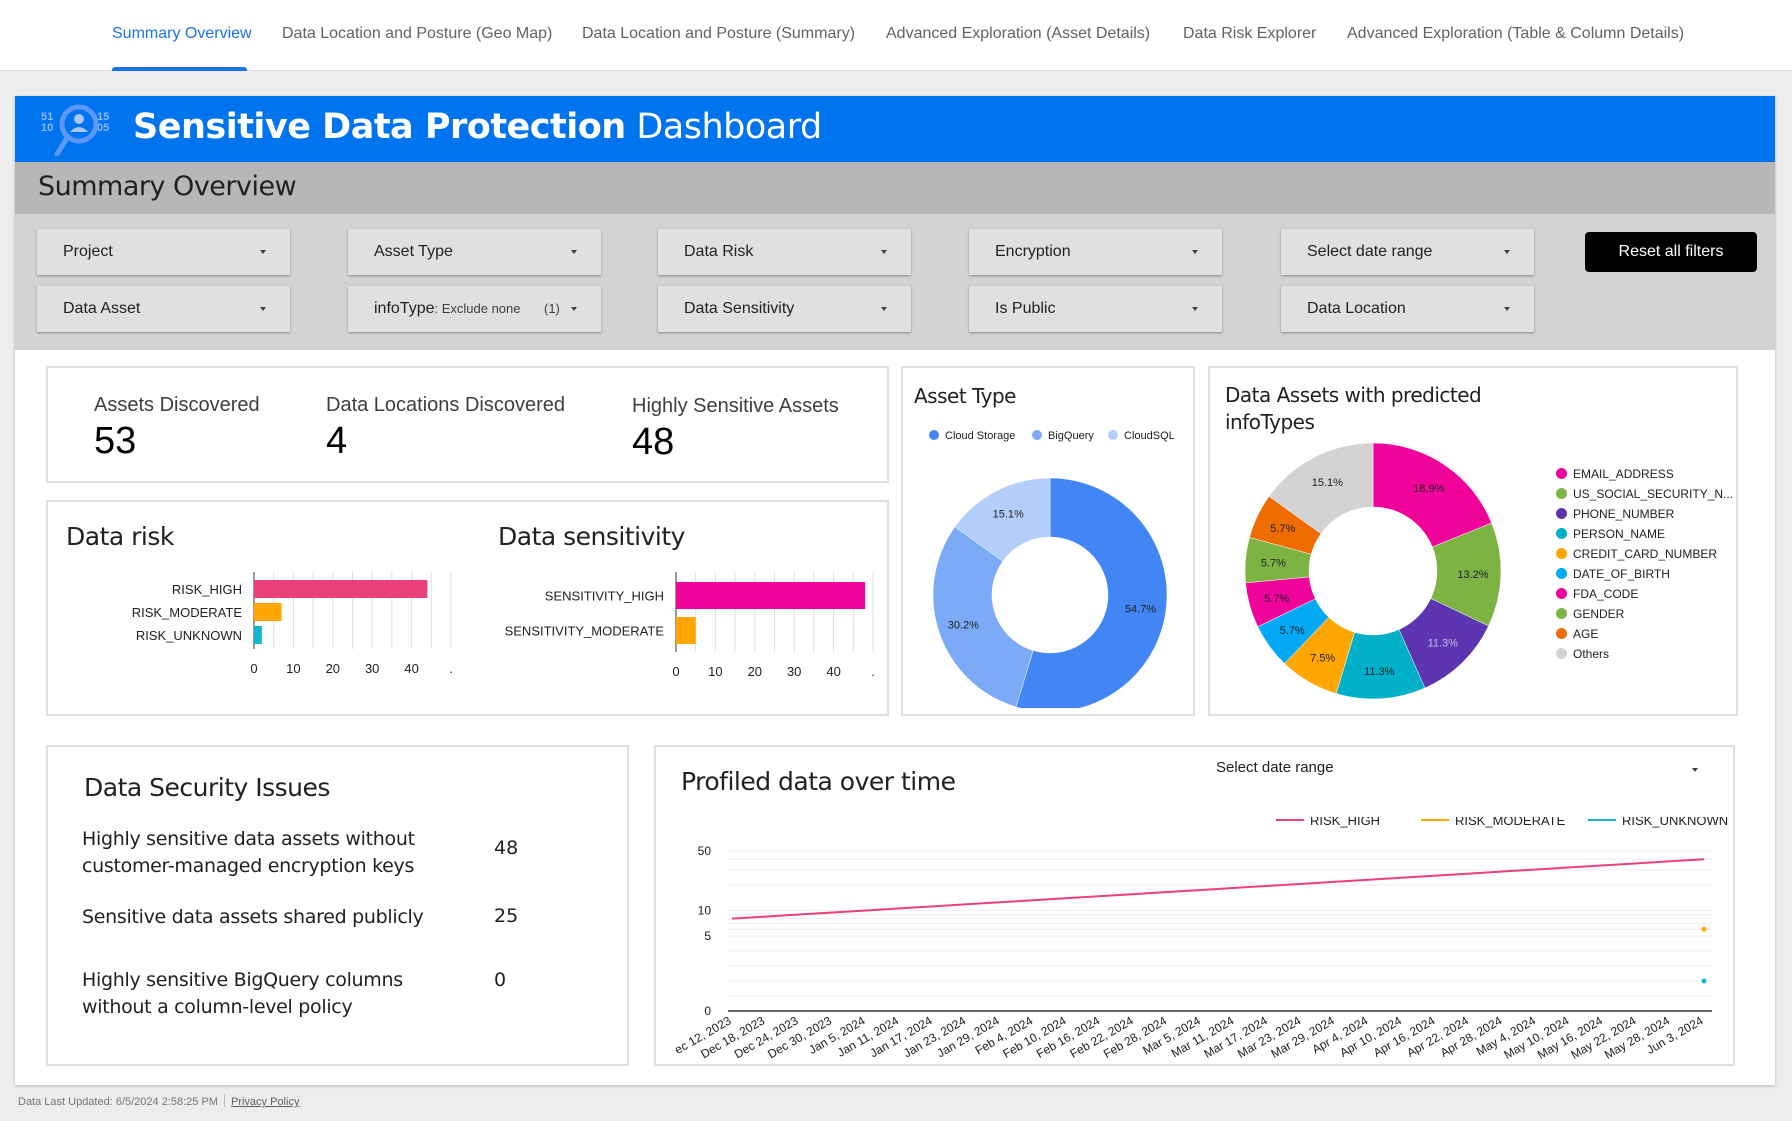  Describe the element at coordinates (179, 69) in the screenshot. I see `active-tab-indicator` at that location.